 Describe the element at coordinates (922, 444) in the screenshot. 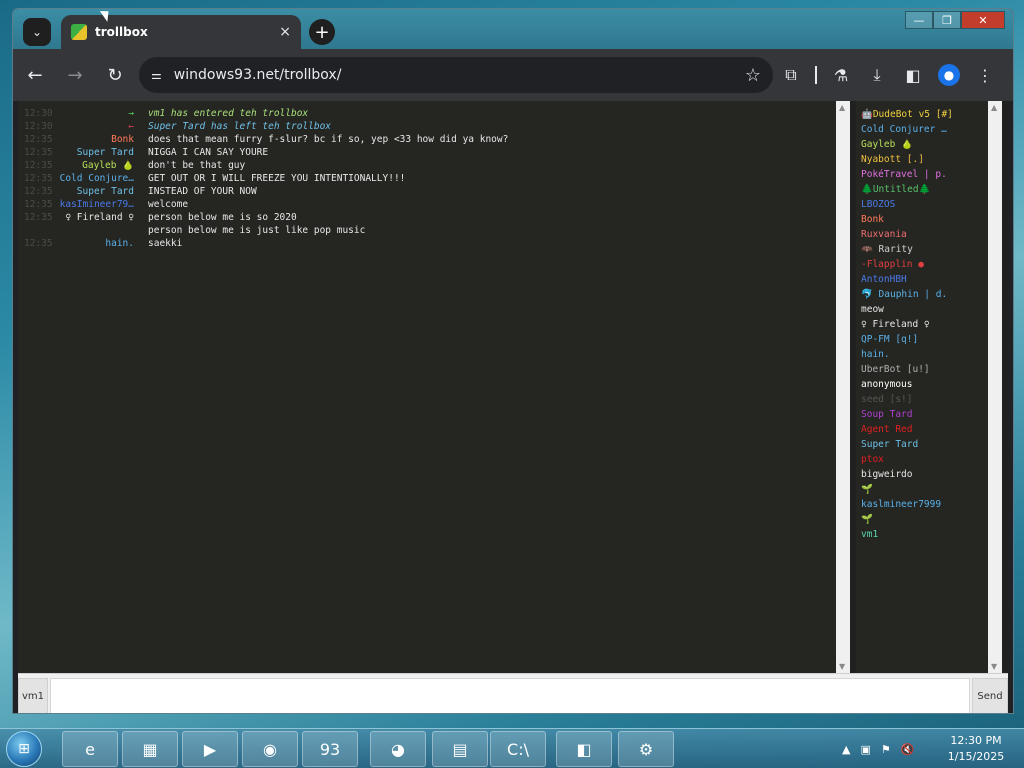

I see `user-list-item: Super Tard` at that location.